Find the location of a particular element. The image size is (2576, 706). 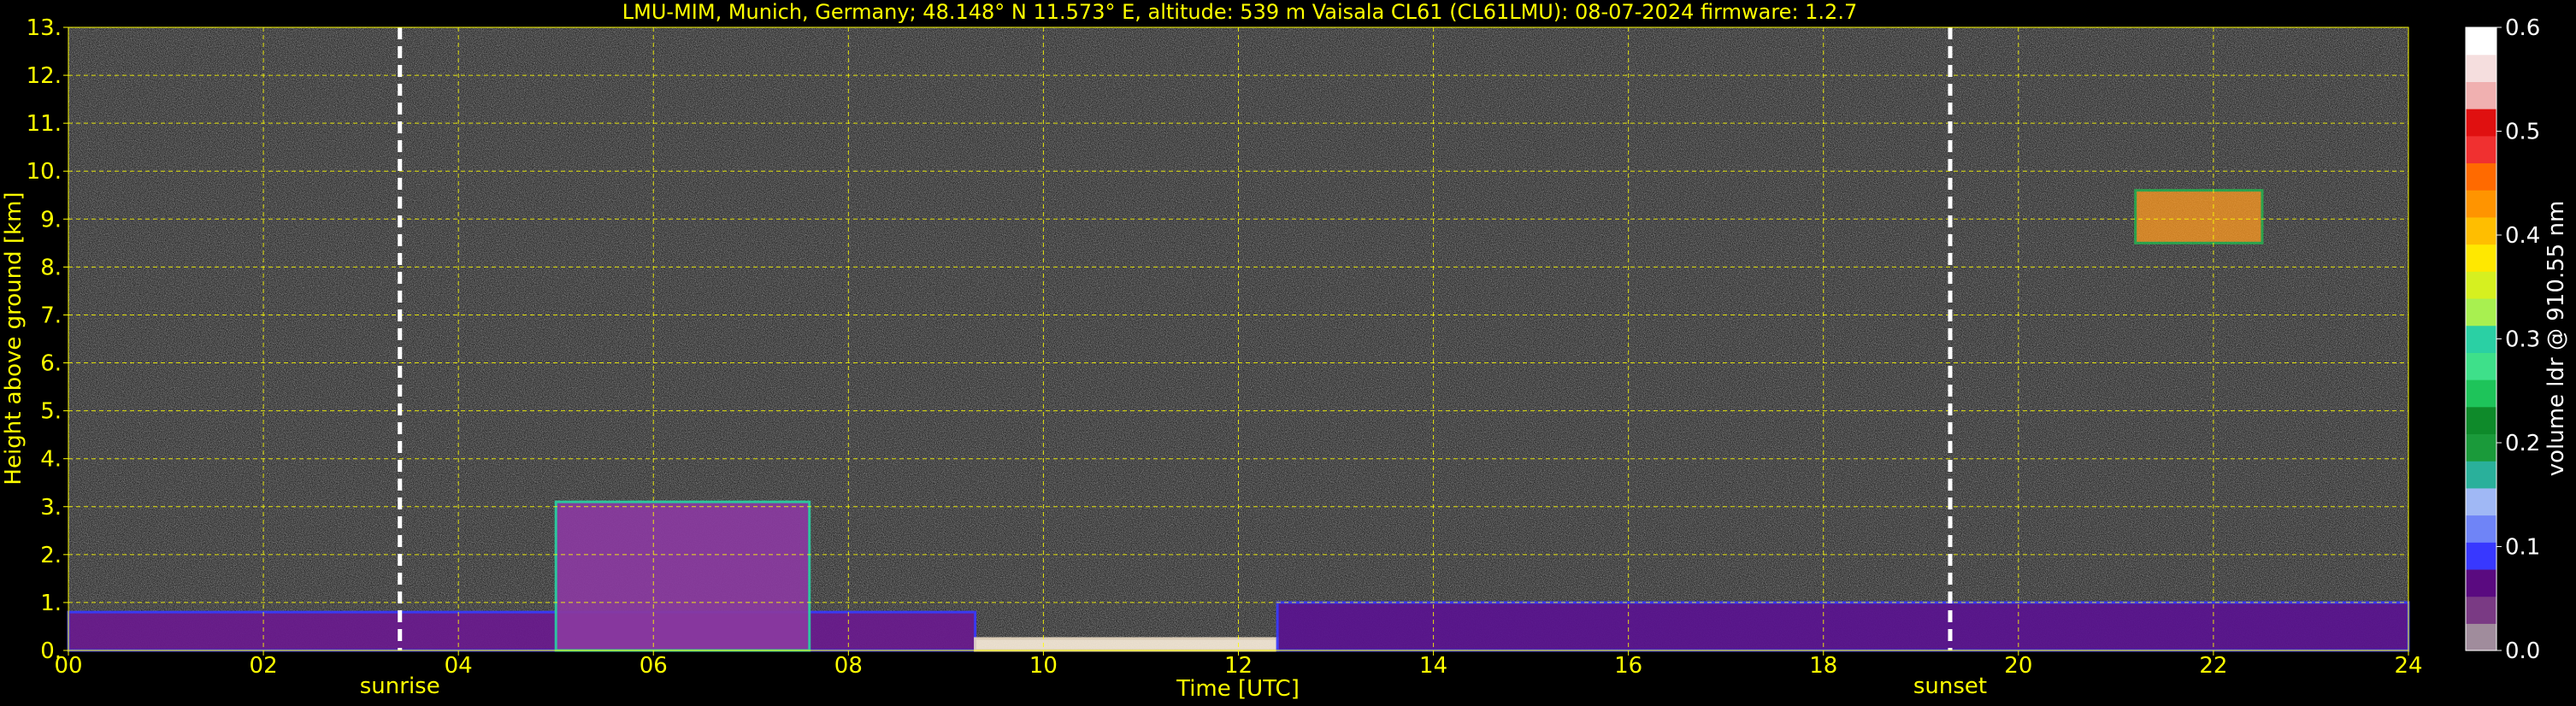

colorbar: 0.0 0.1 0.2 0.3 0.4 0.5 0.6 is located at coordinates (2502, 339).